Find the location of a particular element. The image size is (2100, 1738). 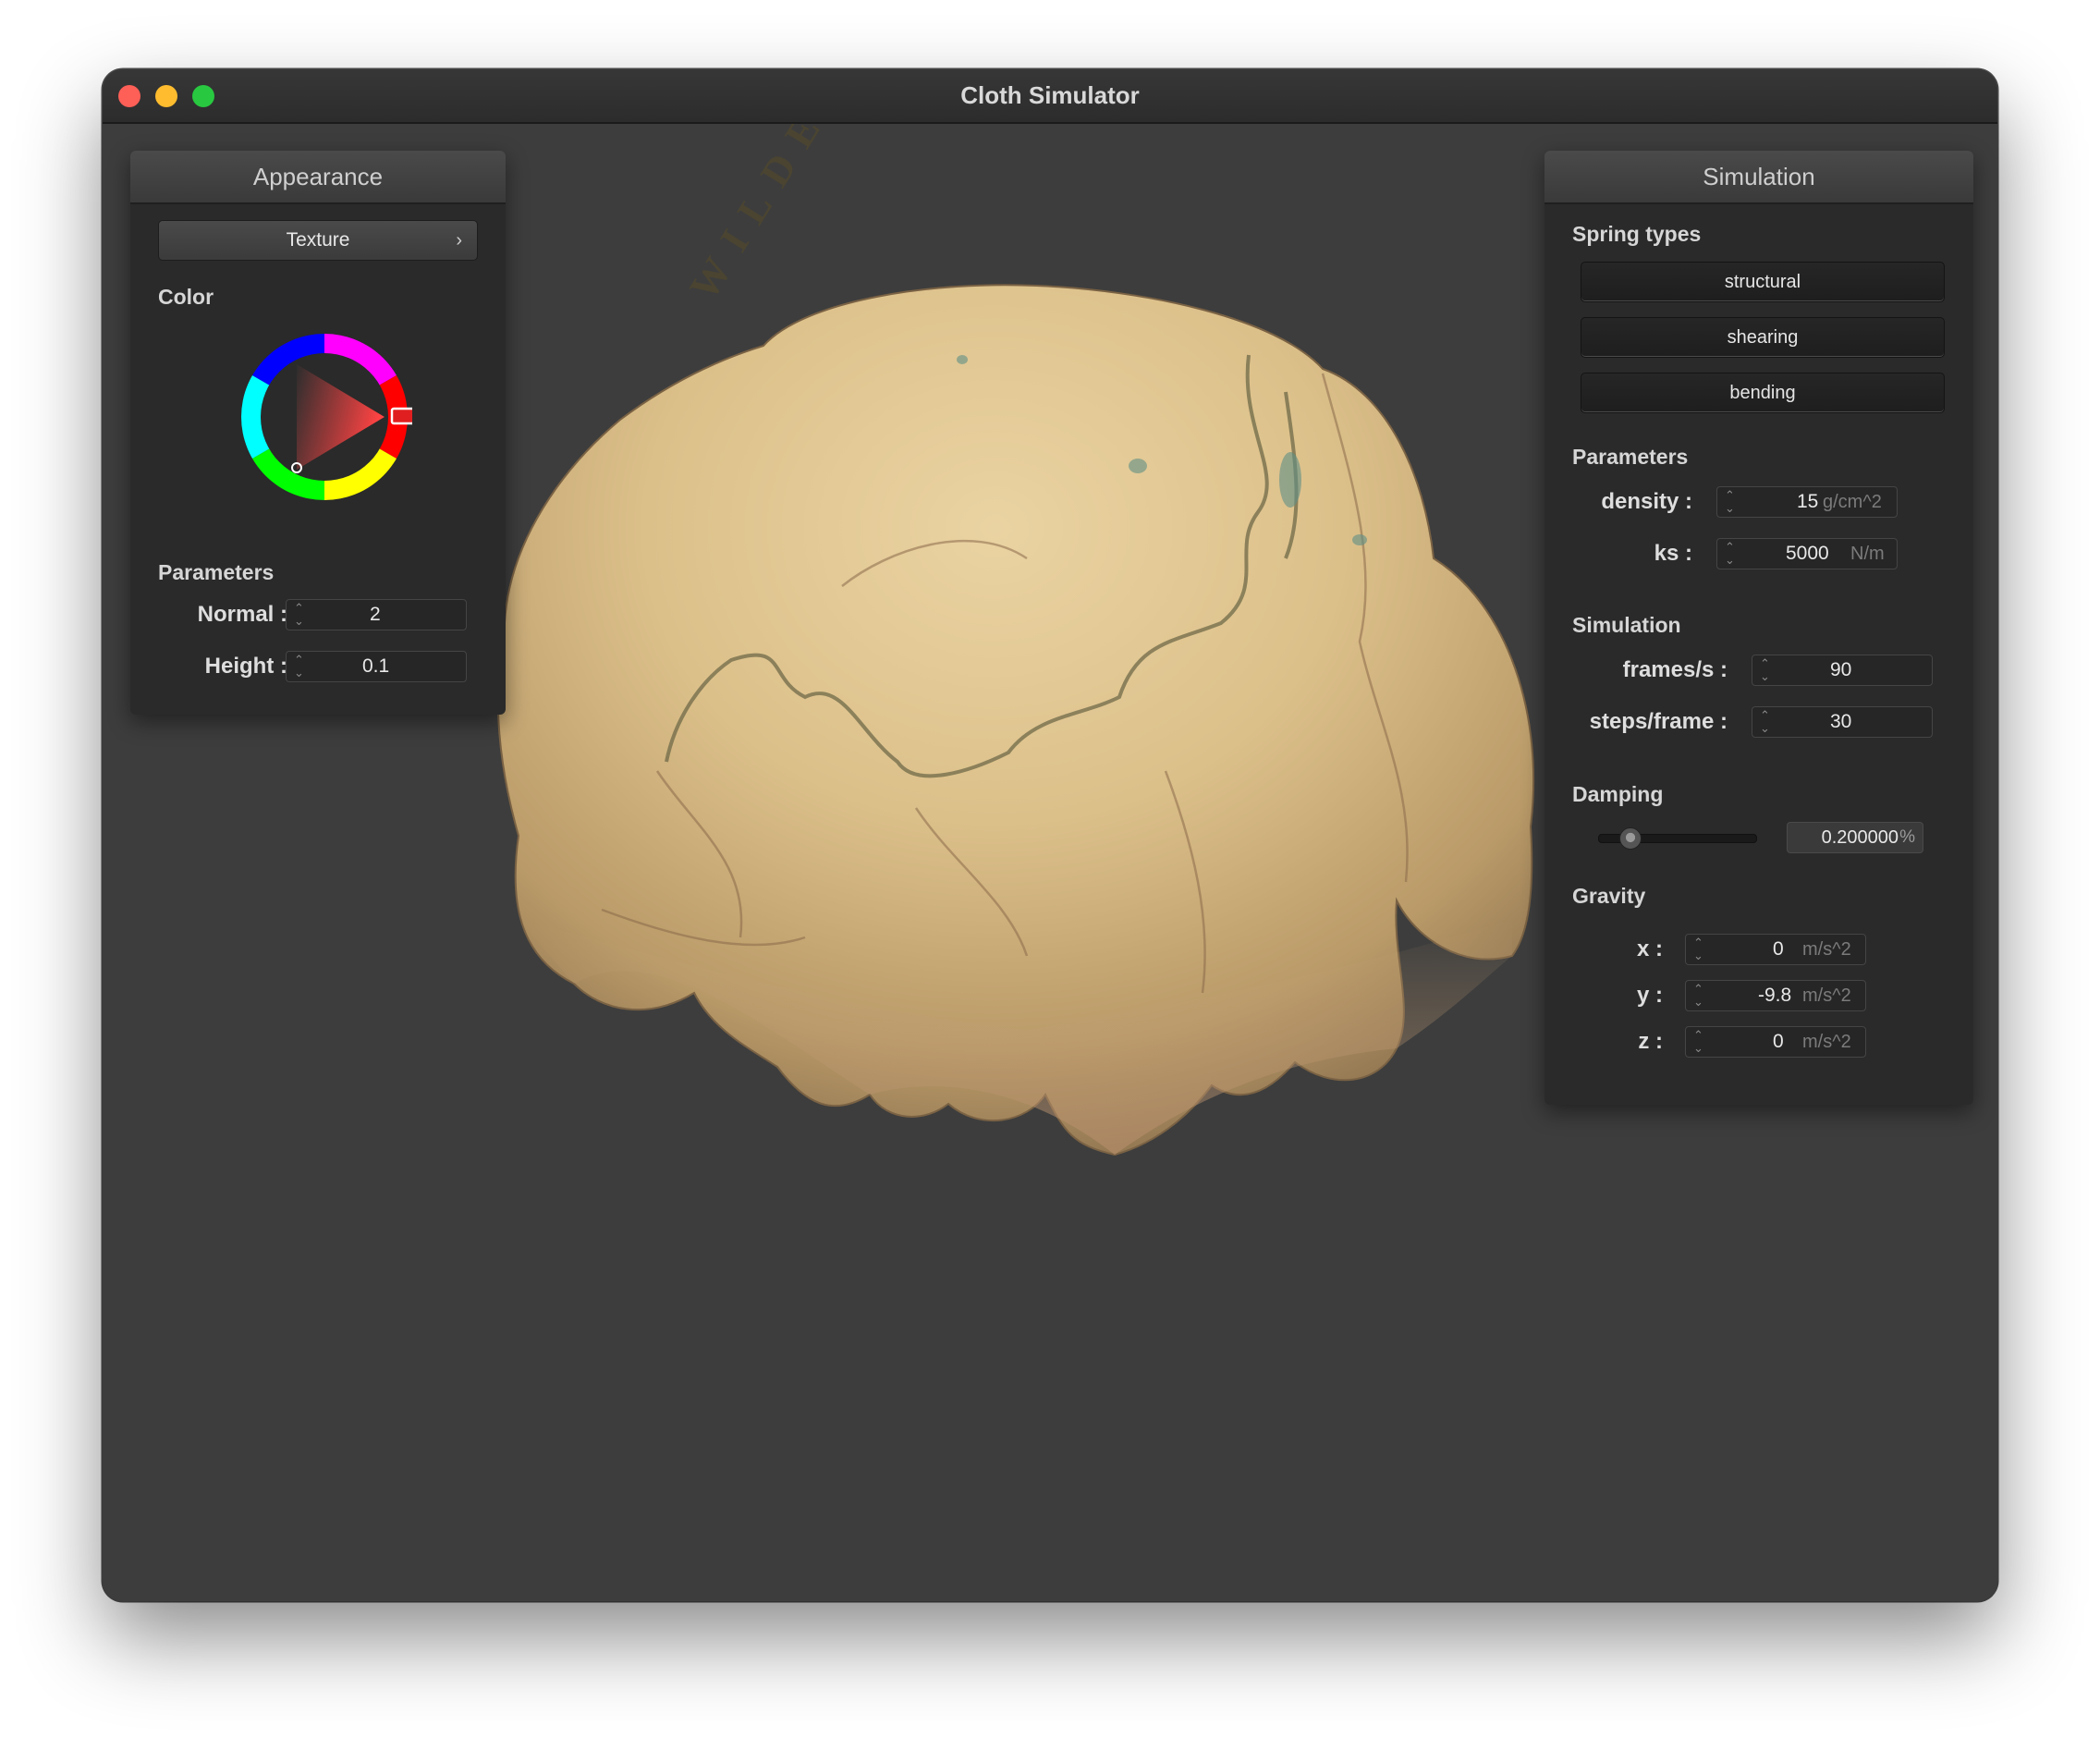

normal-input: ⌃ ⌄ 2 is located at coordinates (376, 614).